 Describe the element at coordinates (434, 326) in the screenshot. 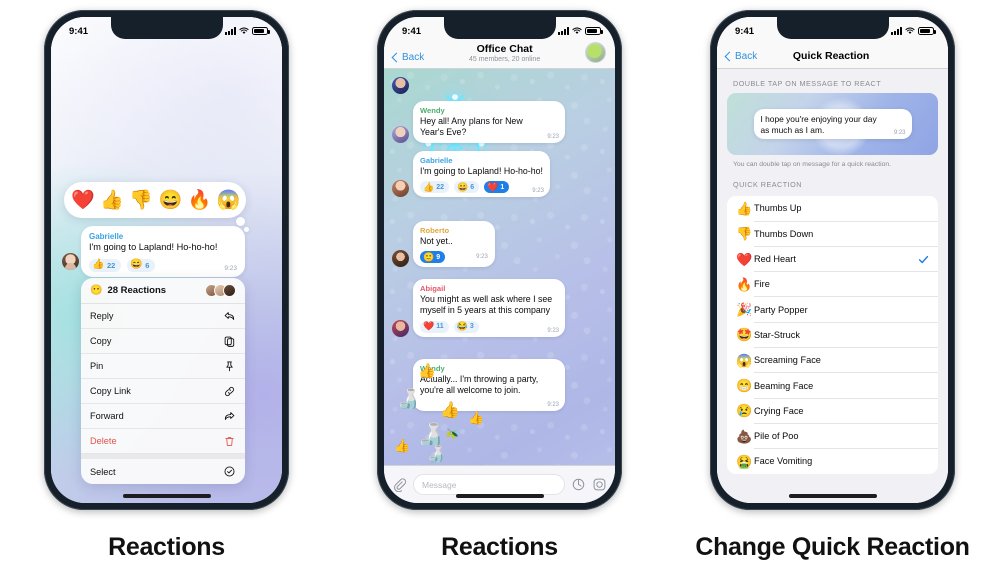

I see `reaction-pill: ❤️ 11` at that location.